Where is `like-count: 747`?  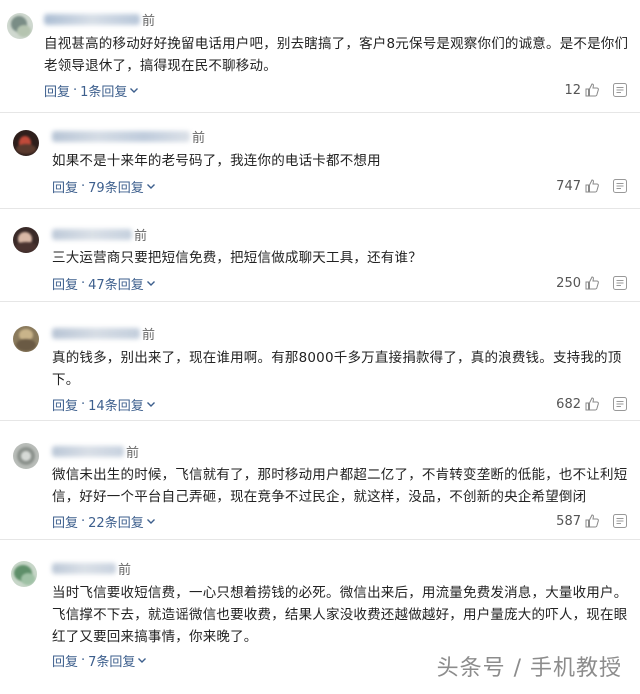 like-count: 747 is located at coordinates (568, 186).